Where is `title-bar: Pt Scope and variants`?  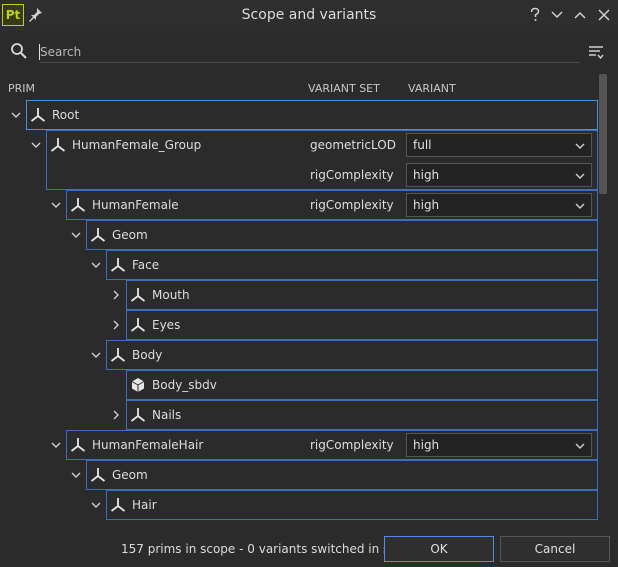 title-bar: Pt Scope and variants is located at coordinates (309, 15).